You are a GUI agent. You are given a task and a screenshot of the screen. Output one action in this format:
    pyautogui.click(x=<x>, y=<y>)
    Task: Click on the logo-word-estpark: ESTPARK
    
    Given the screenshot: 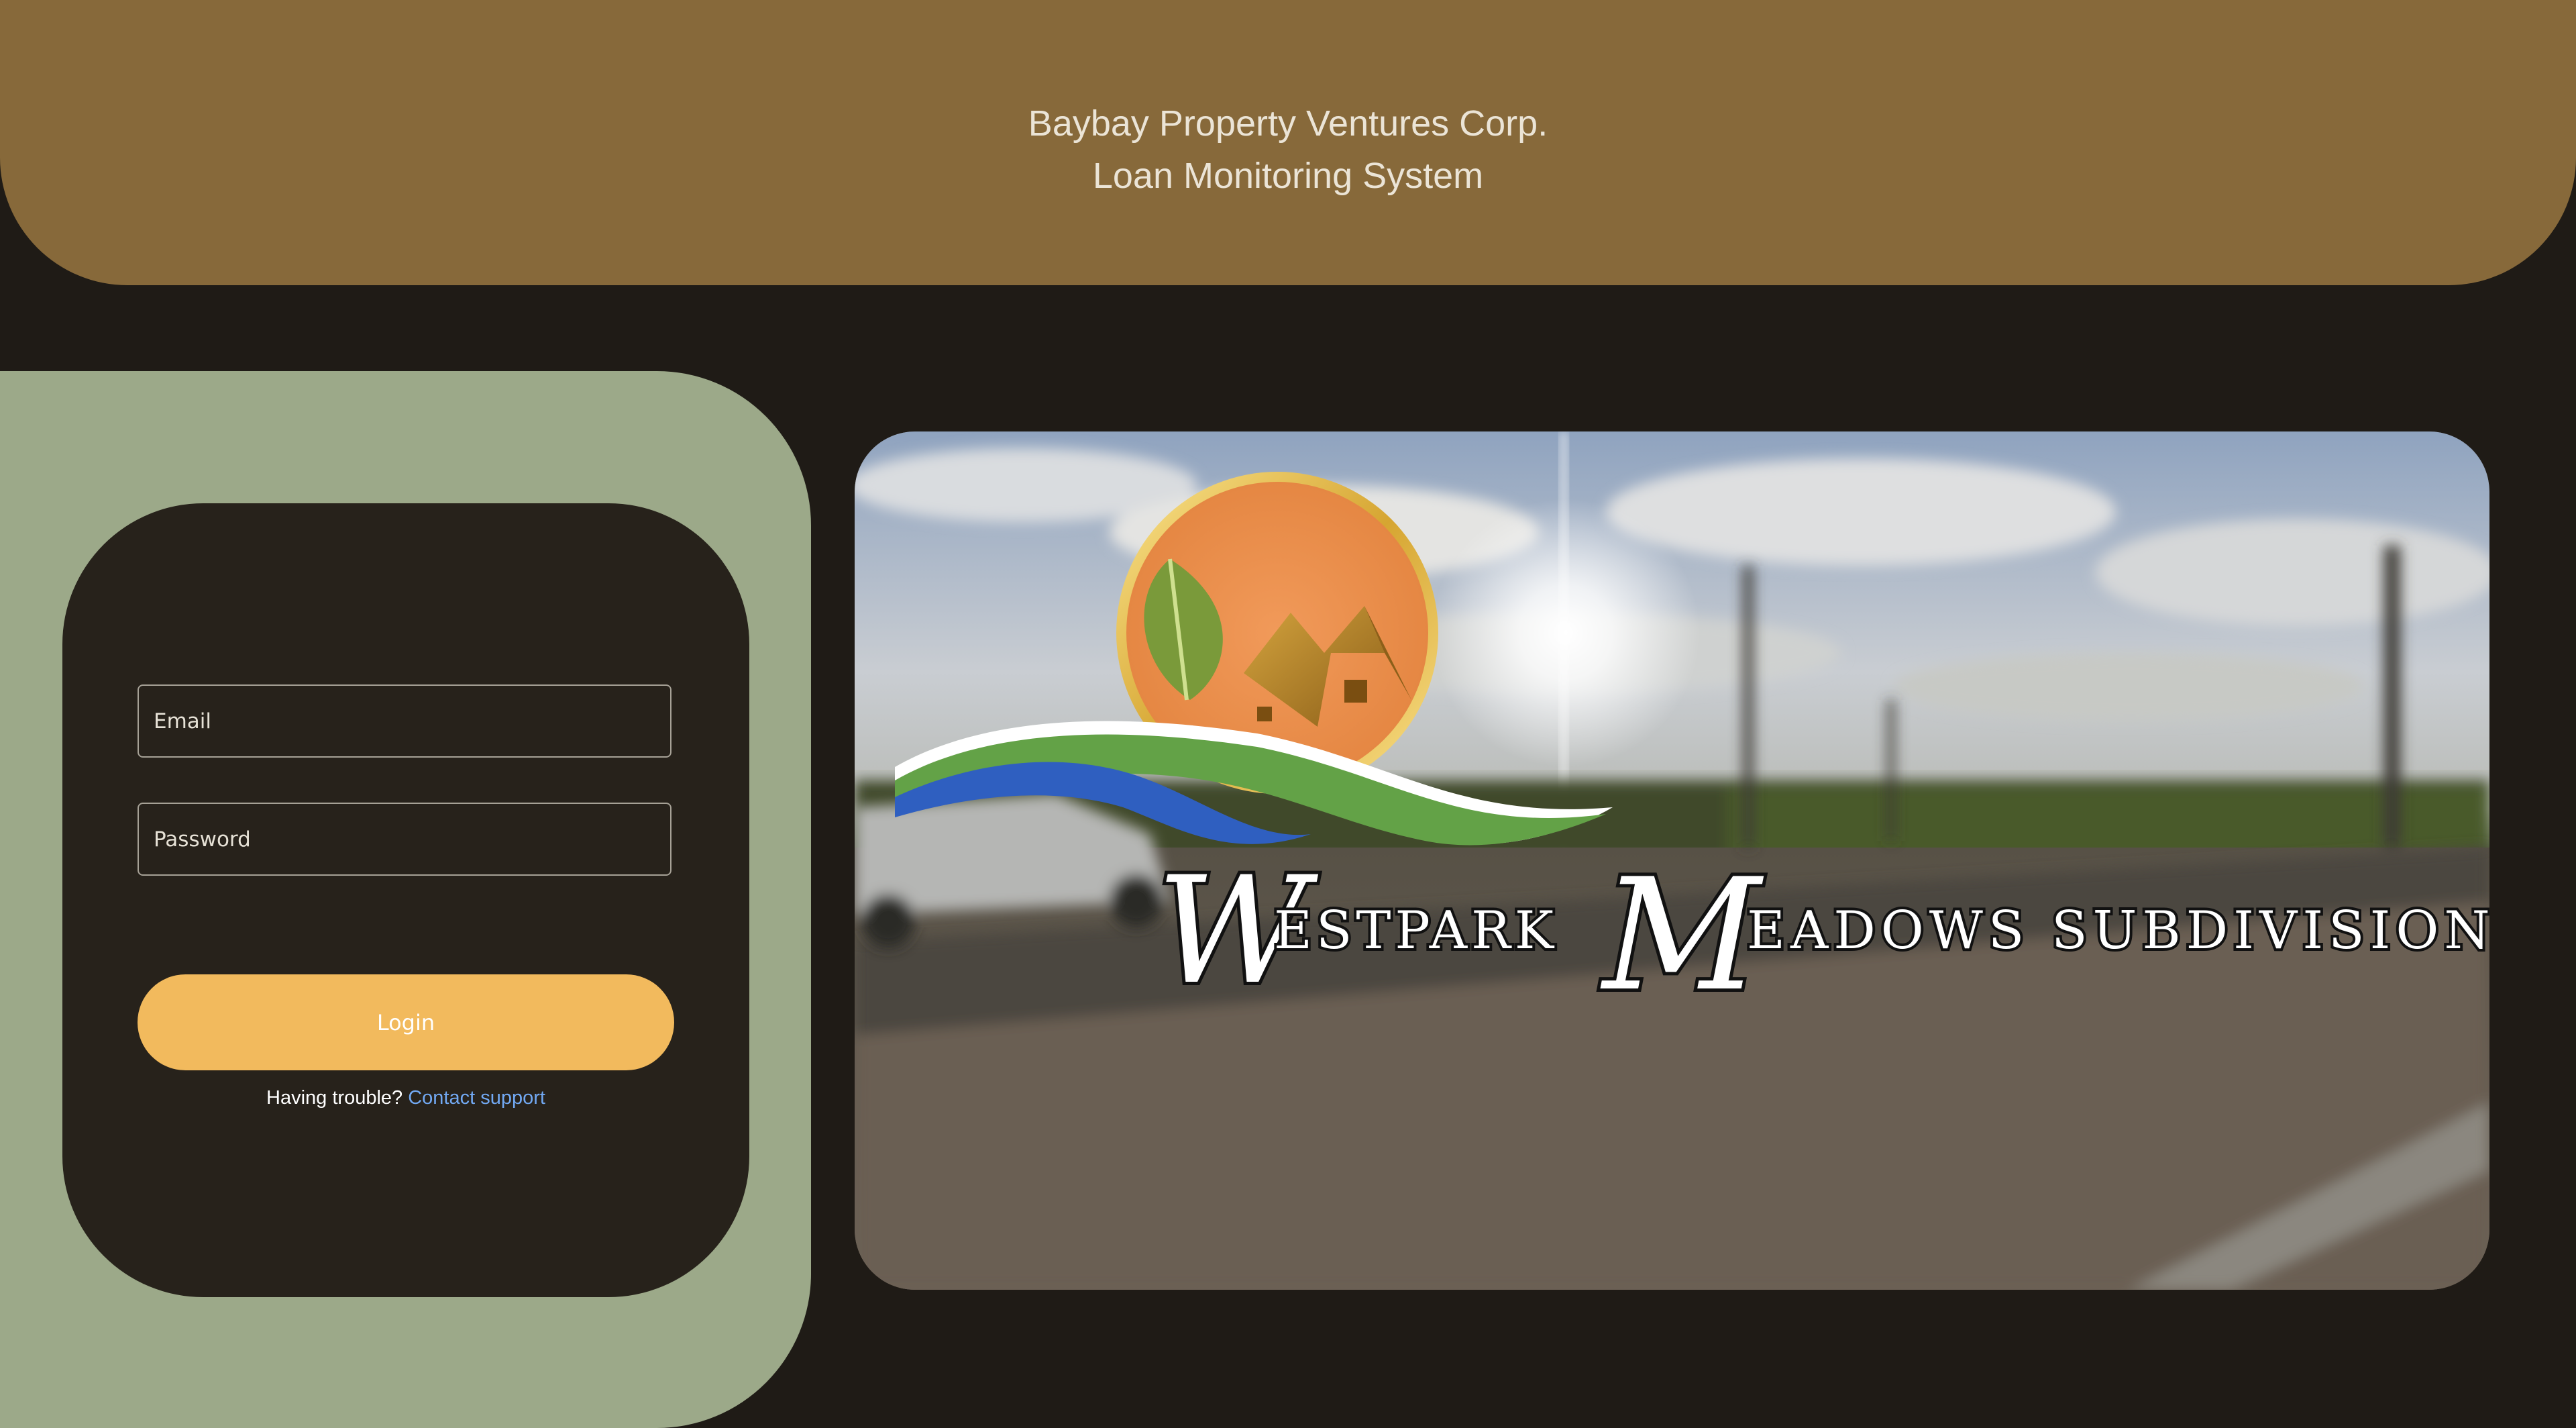 What is the action you would take?
    pyautogui.click(x=1416, y=931)
    